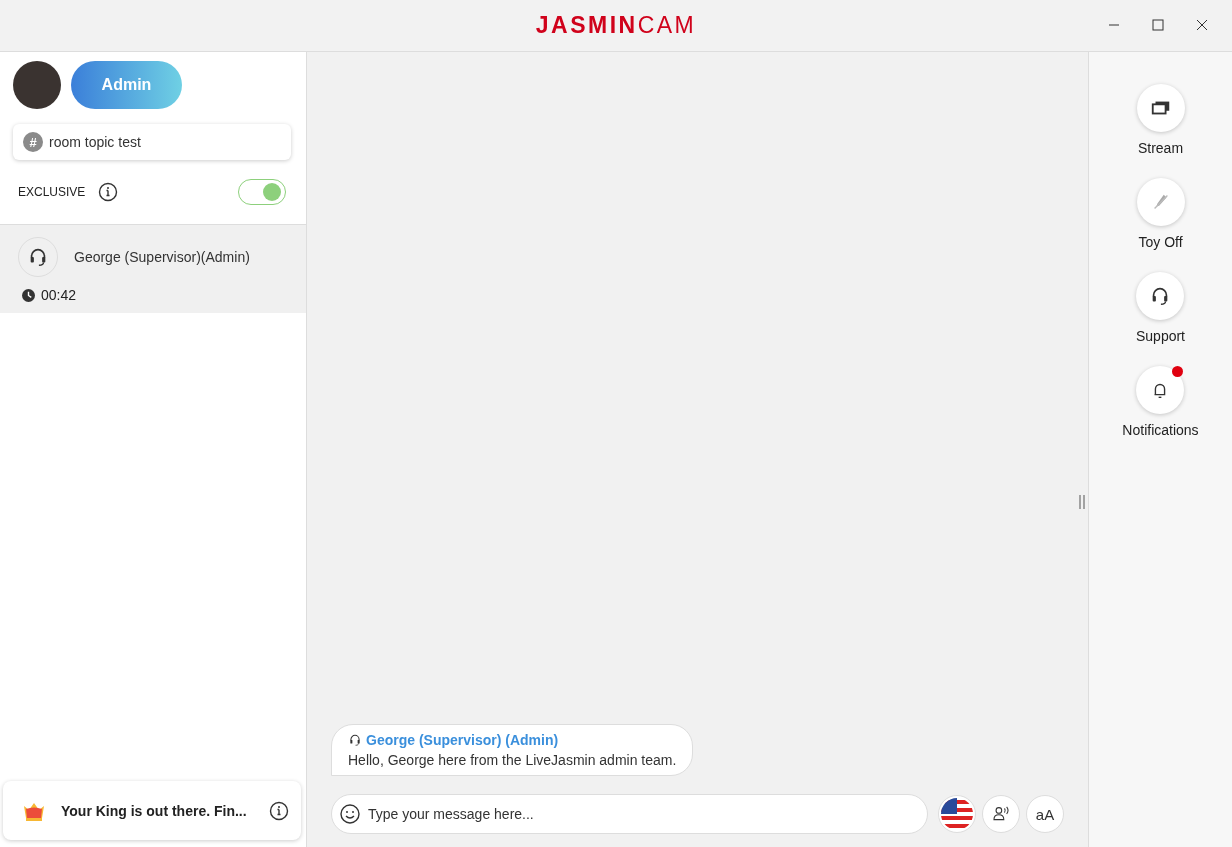 Image resolution: width=1232 pixels, height=847 pixels. Describe the element at coordinates (1082, 502) in the screenshot. I see `resize-handle-icon` at that location.